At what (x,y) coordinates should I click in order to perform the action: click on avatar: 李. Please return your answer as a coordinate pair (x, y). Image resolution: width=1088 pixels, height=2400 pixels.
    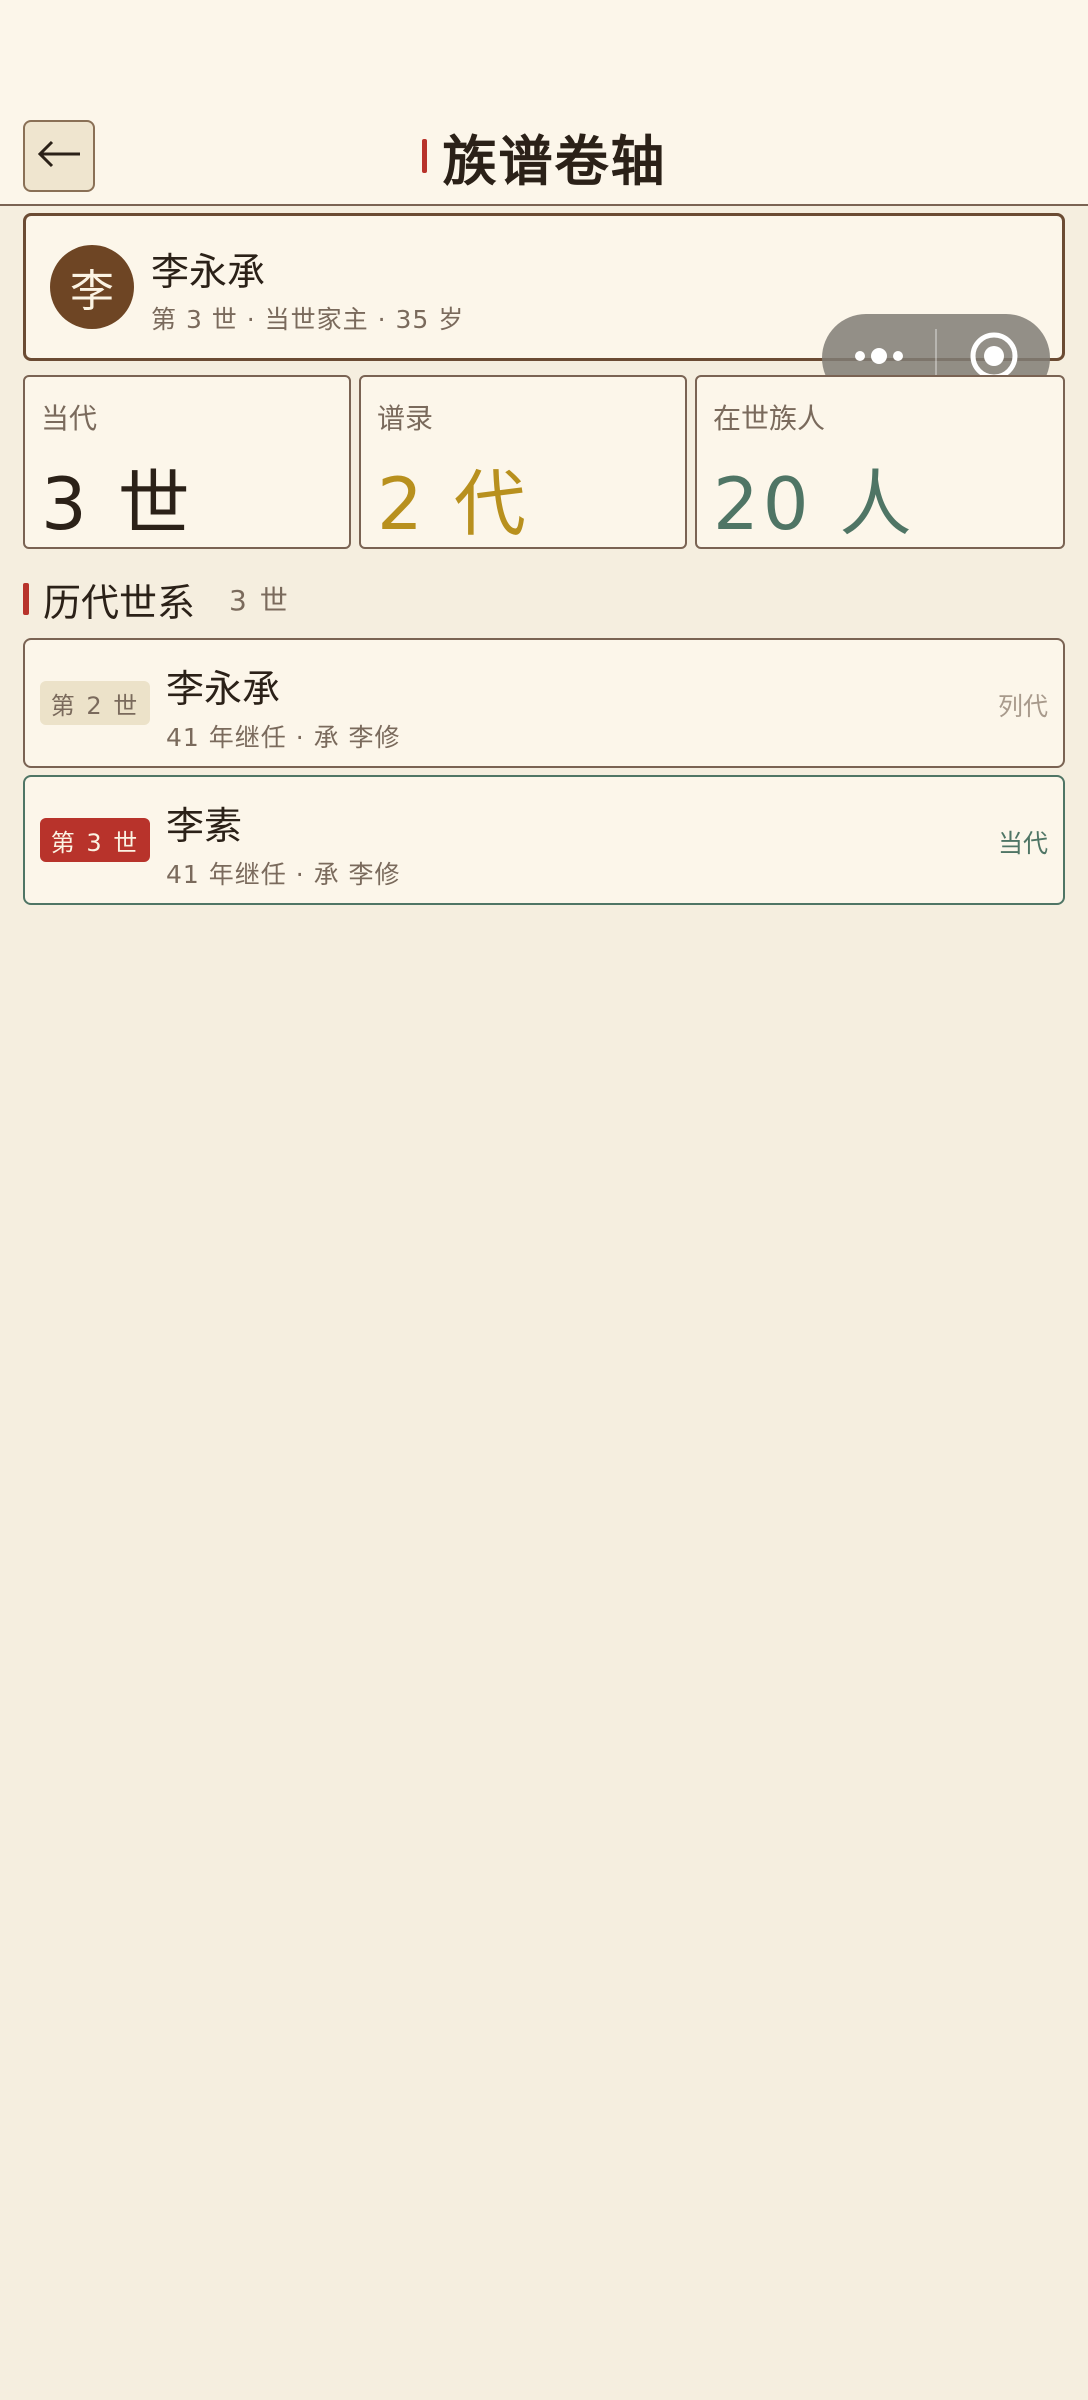
    Looking at the image, I should click on (92, 287).